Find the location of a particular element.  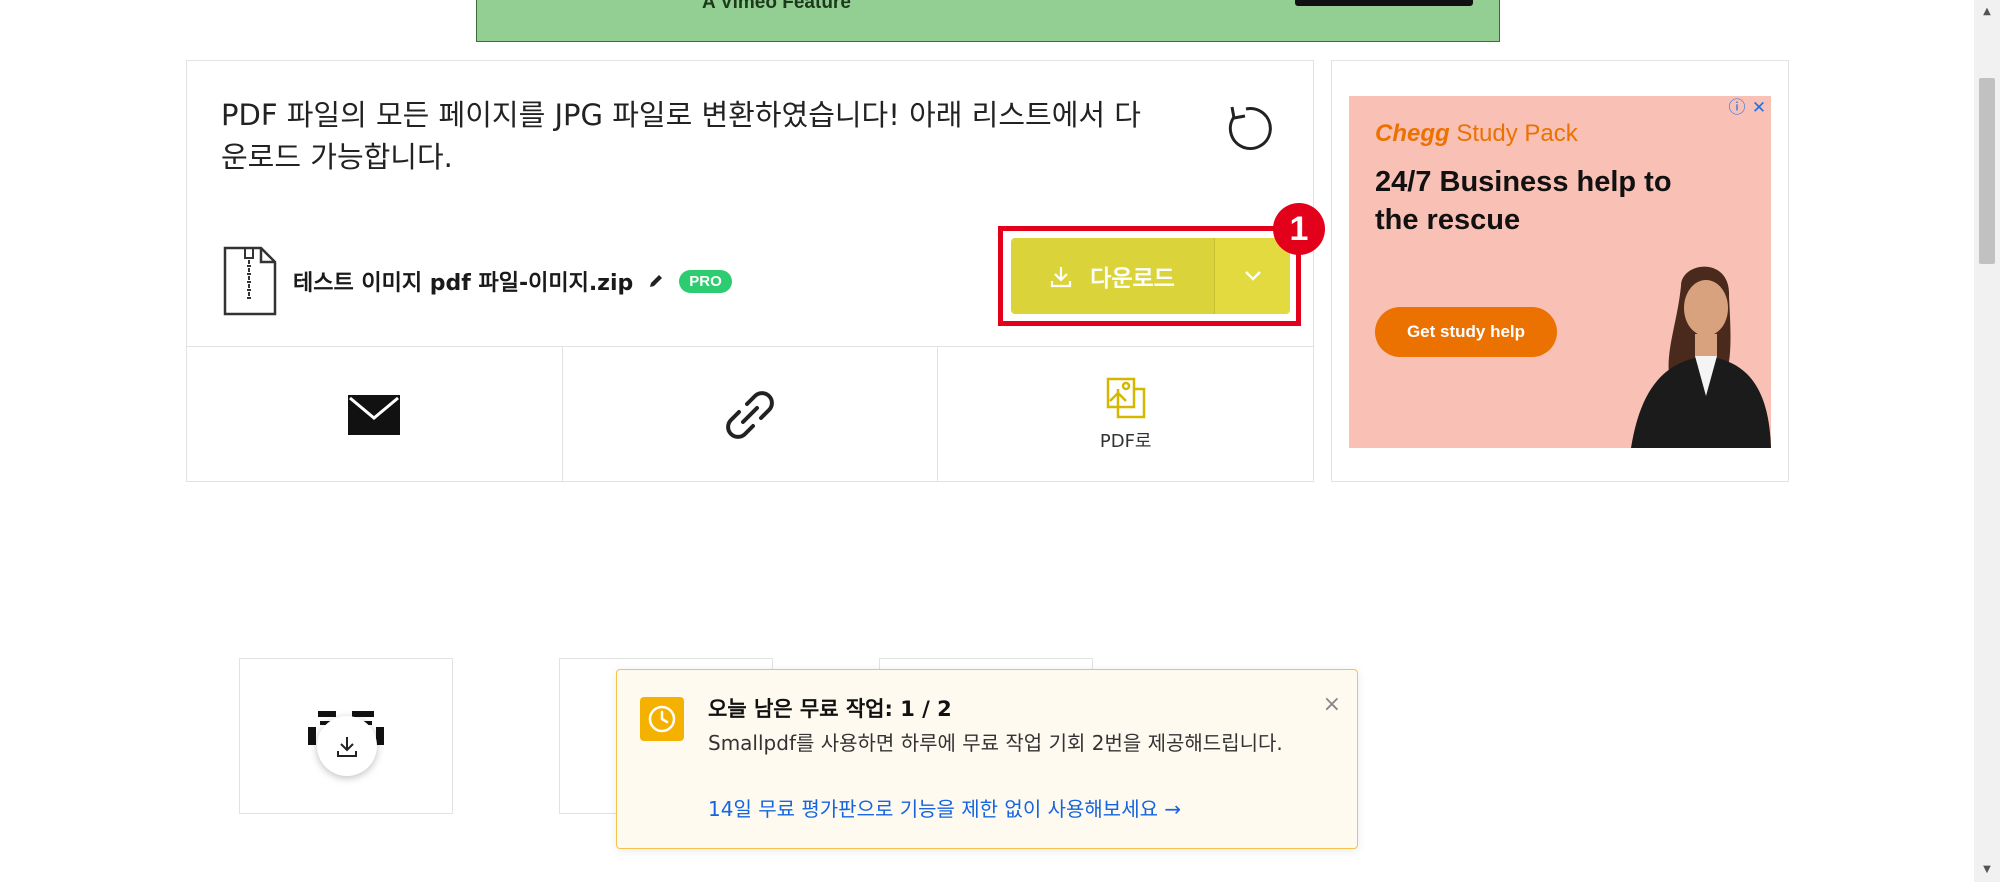

page-scrollbar: ▲ ▼ is located at coordinates (1987, 441).